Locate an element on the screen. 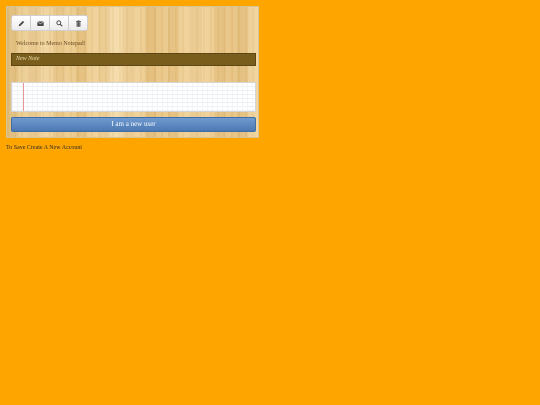 The height and width of the screenshot is (405, 540). note-title: New Note is located at coordinates (133, 59).